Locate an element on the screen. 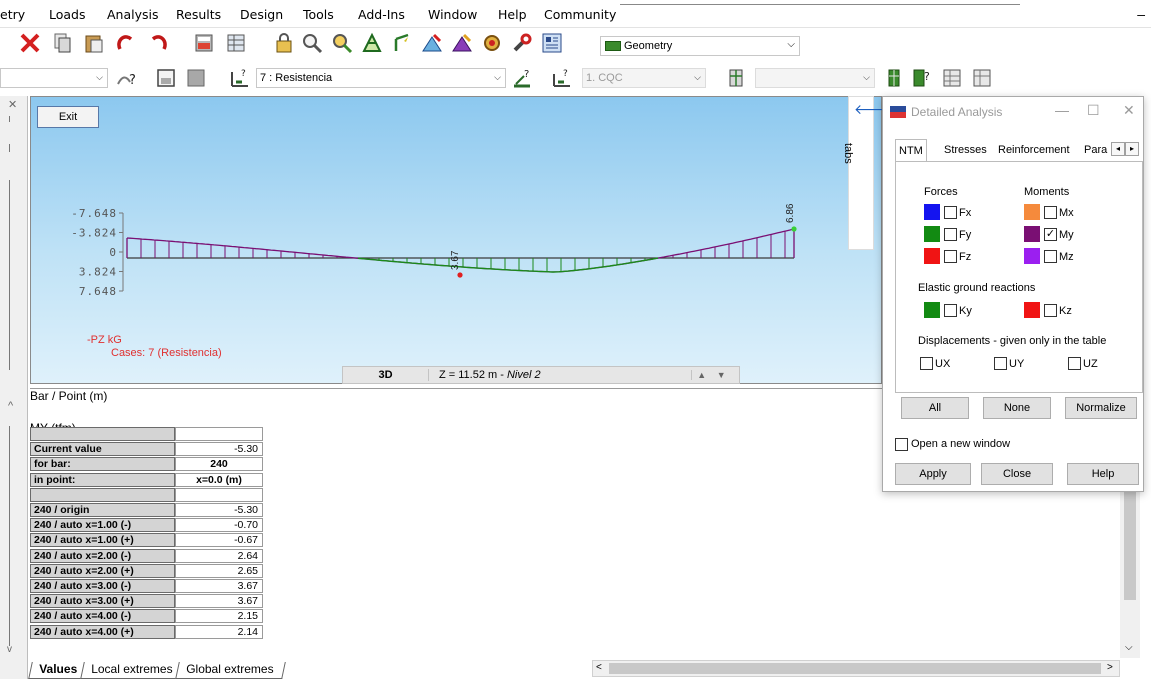  chevron-left-icon: ◂ is located at coordinates (1118, 149).